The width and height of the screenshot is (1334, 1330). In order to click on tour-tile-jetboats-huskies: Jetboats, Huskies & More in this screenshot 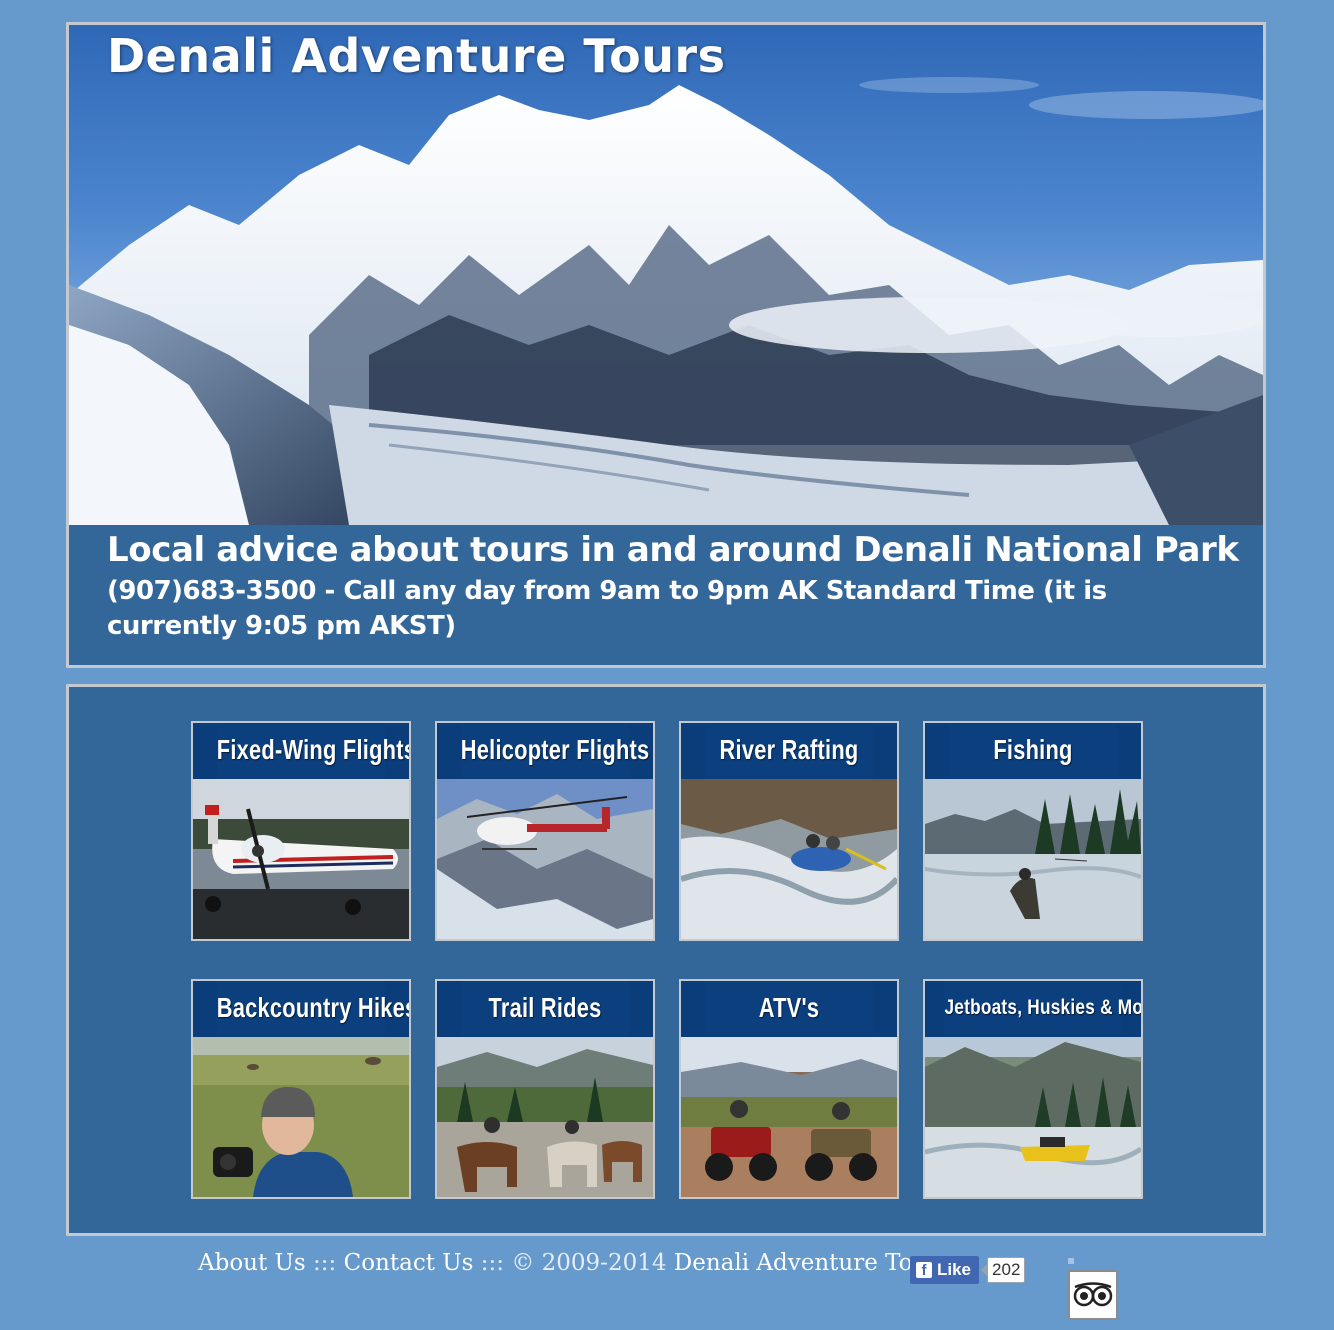, I will do `click(1033, 1089)`.